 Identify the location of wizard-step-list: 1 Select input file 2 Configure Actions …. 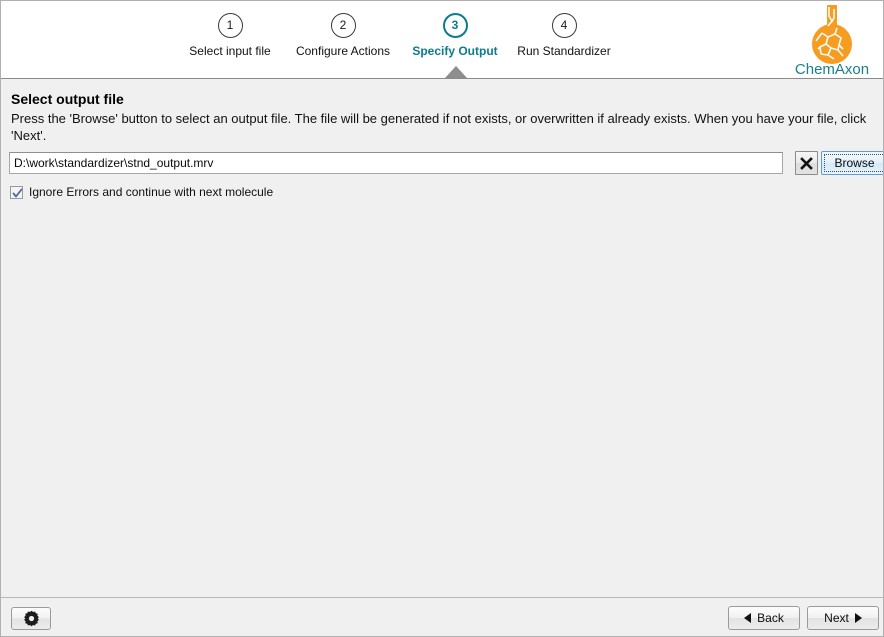
(351, 40).